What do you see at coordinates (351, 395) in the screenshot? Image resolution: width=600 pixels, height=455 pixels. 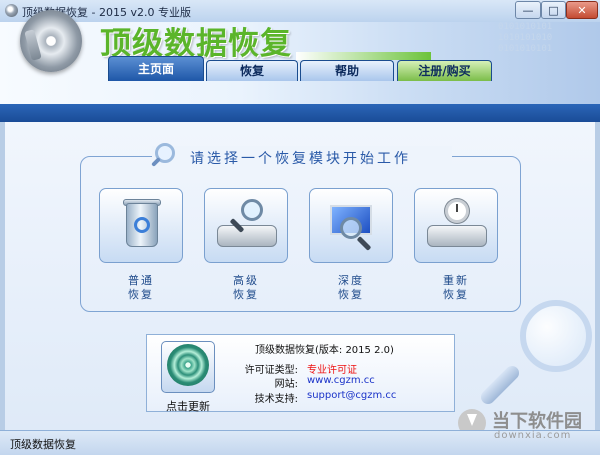 I see `support-email-link: support@cgzm.cc` at bounding box center [351, 395].